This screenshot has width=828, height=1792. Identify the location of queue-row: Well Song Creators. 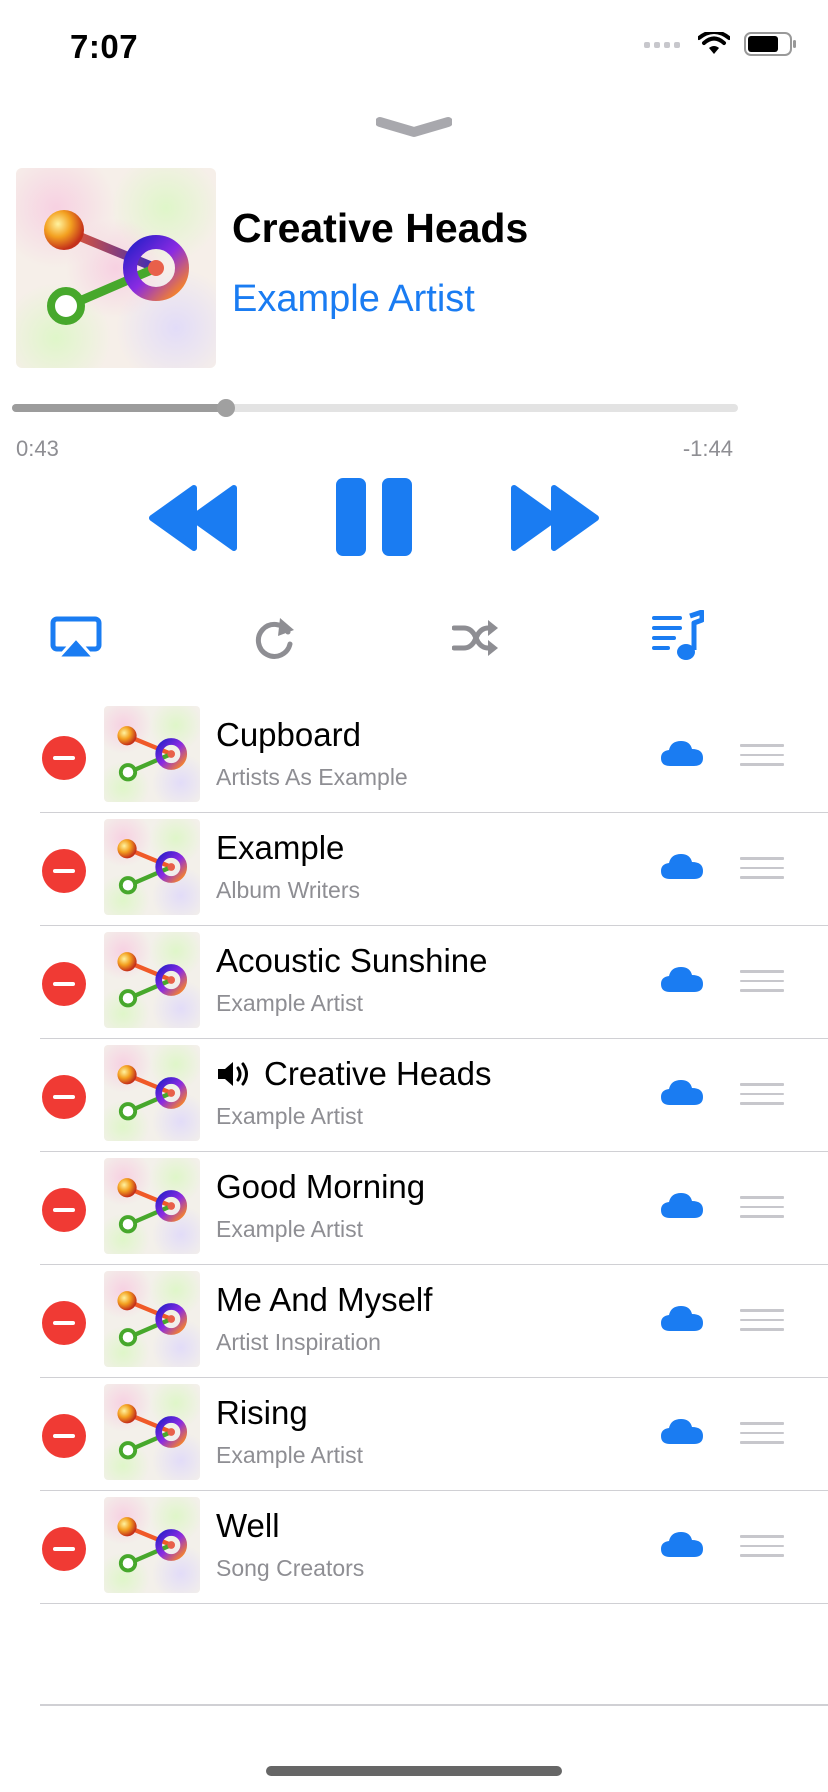
(434, 1547).